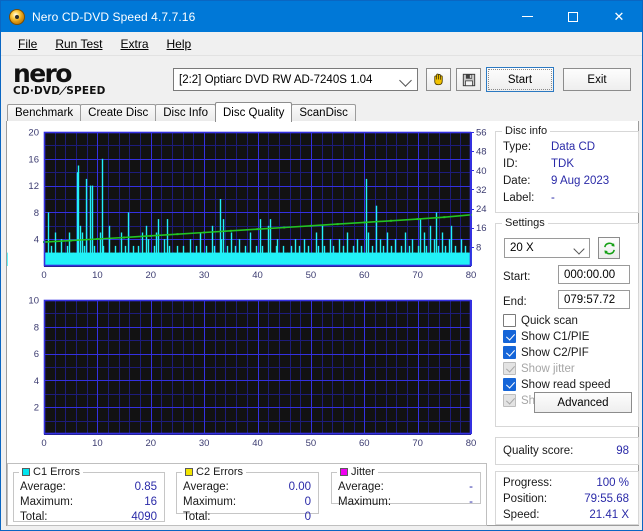 The height and width of the screenshot is (531, 643). What do you see at coordinates (509, 320) in the screenshot?
I see `checkbox-box-icon` at bounding box center [509, 320].